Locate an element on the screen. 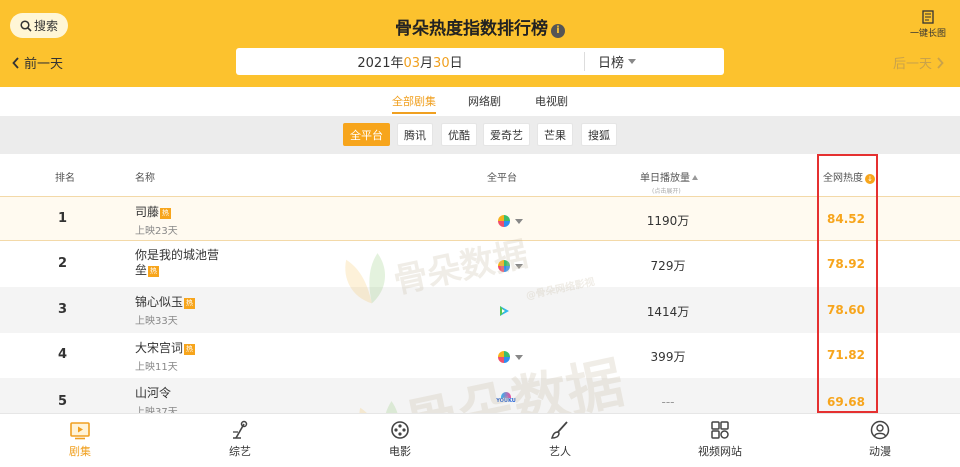 The image size is (960, 467). row-rank: 1 is located at coordinates (63, 218).